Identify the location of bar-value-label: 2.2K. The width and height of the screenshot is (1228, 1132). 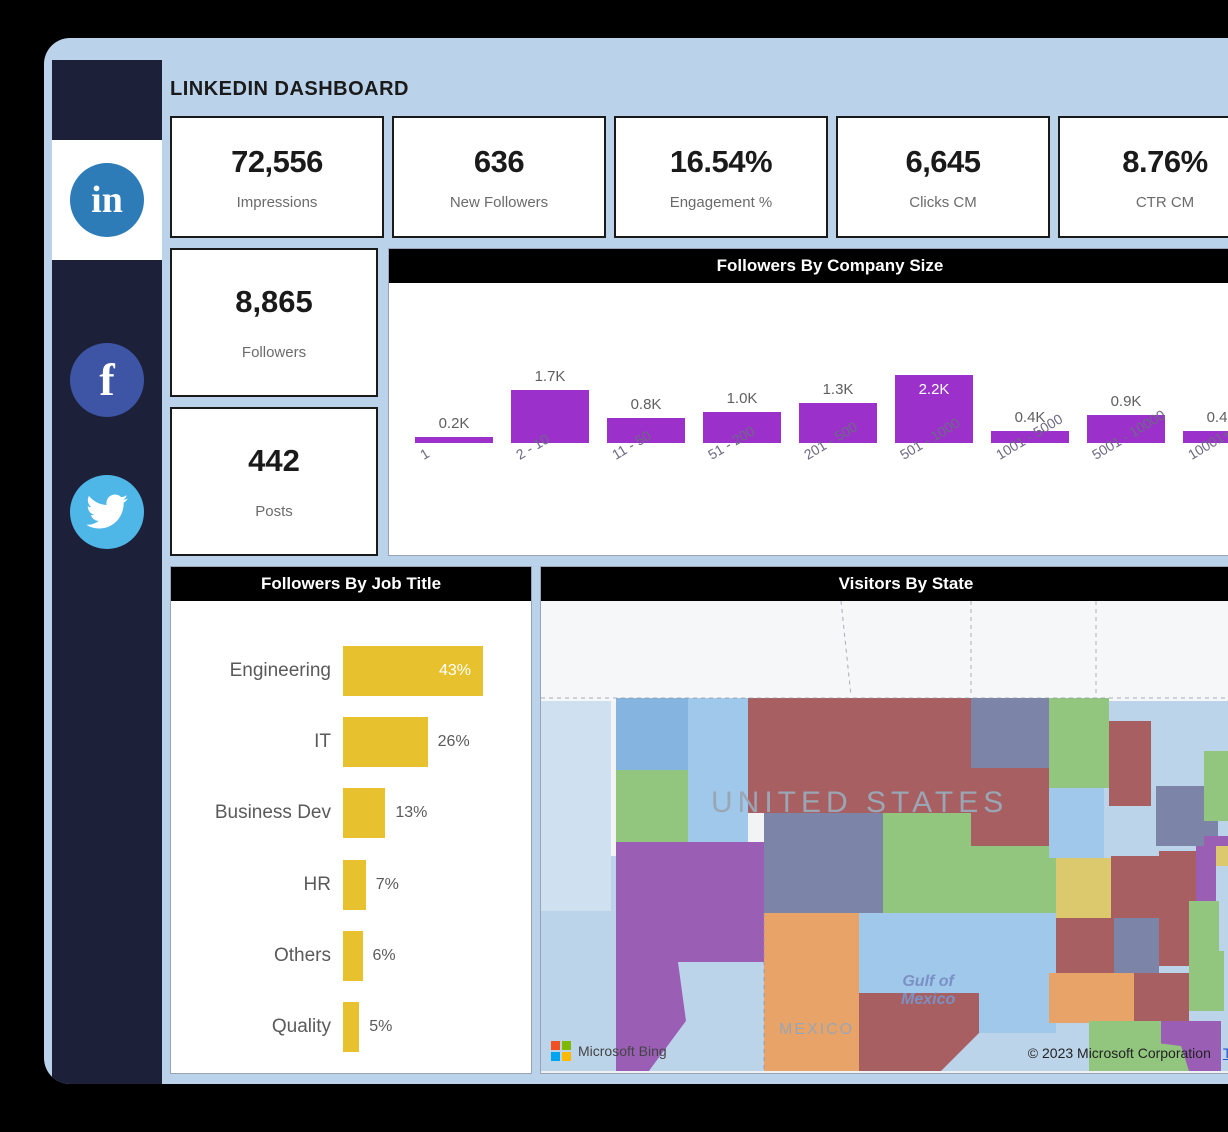
(934, 389).